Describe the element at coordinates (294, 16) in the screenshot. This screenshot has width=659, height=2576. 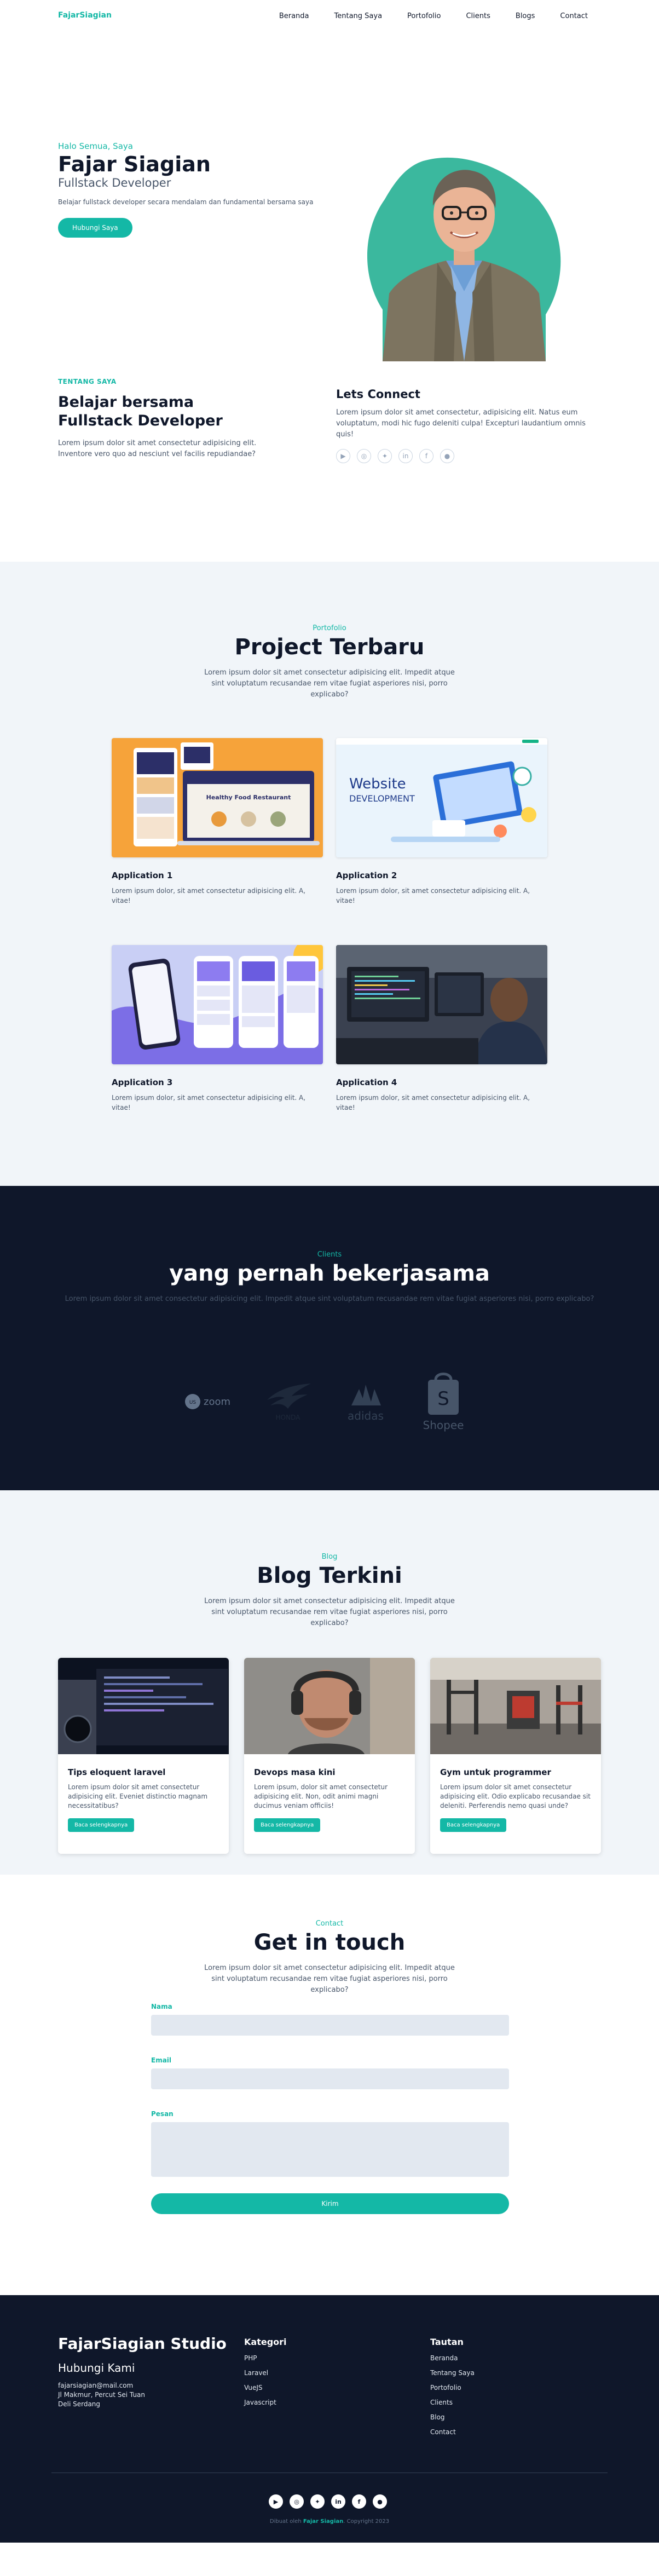
I see `nav-beranda: Beranda` at that location.